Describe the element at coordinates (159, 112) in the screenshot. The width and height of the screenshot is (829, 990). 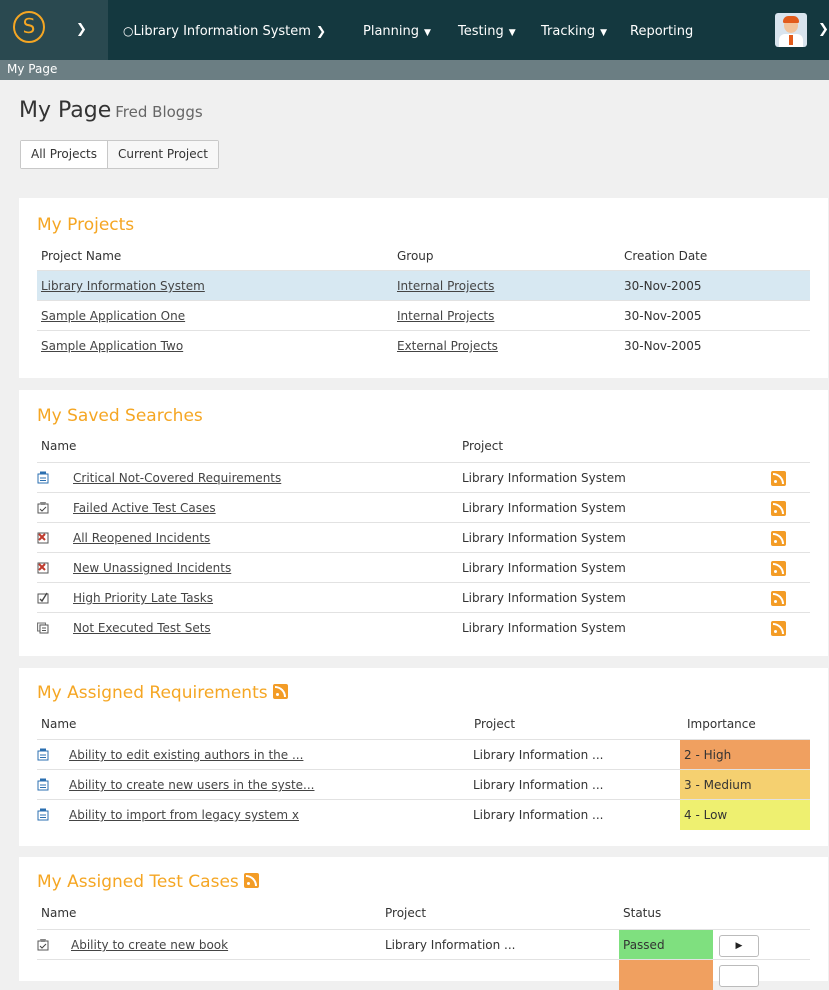
I see `user-name: Fred Bloggs` at that location.